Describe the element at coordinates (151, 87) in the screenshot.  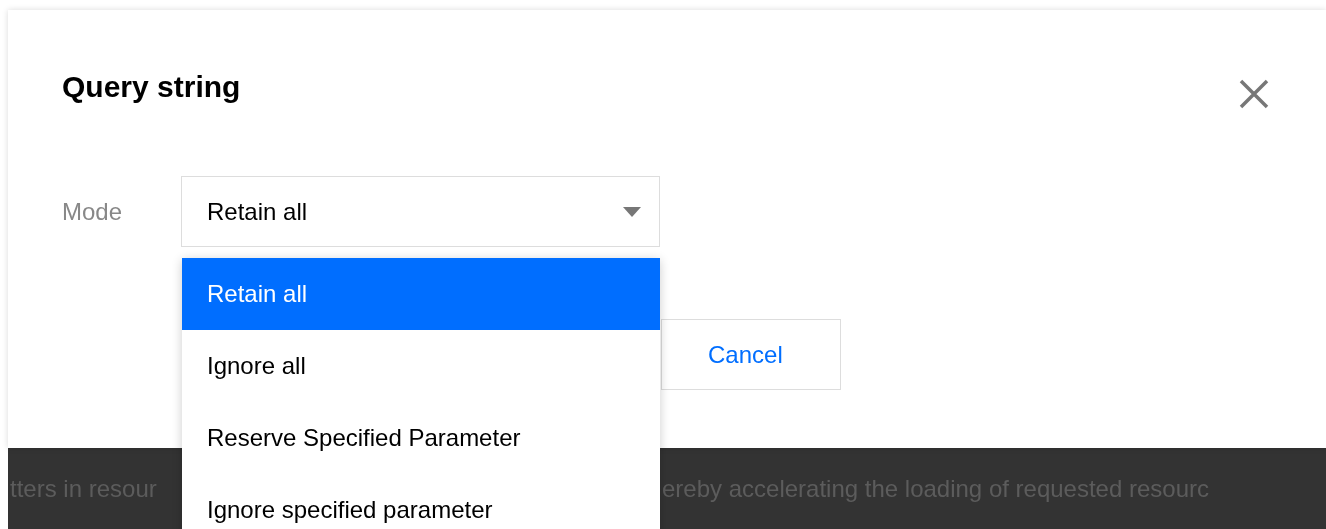
I see `dialog-title: Query string` at that location.